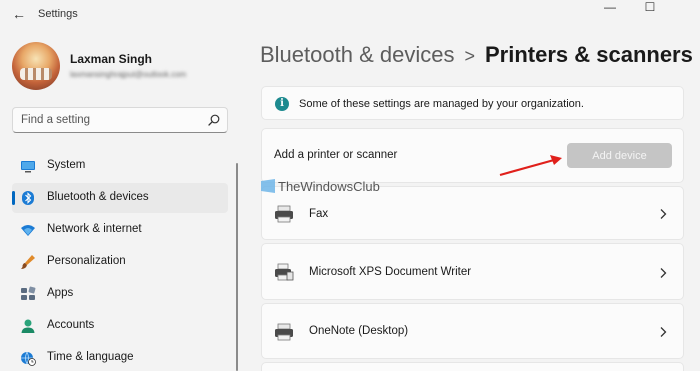  I want to click on xps-printer-icon, so click(284, 272).